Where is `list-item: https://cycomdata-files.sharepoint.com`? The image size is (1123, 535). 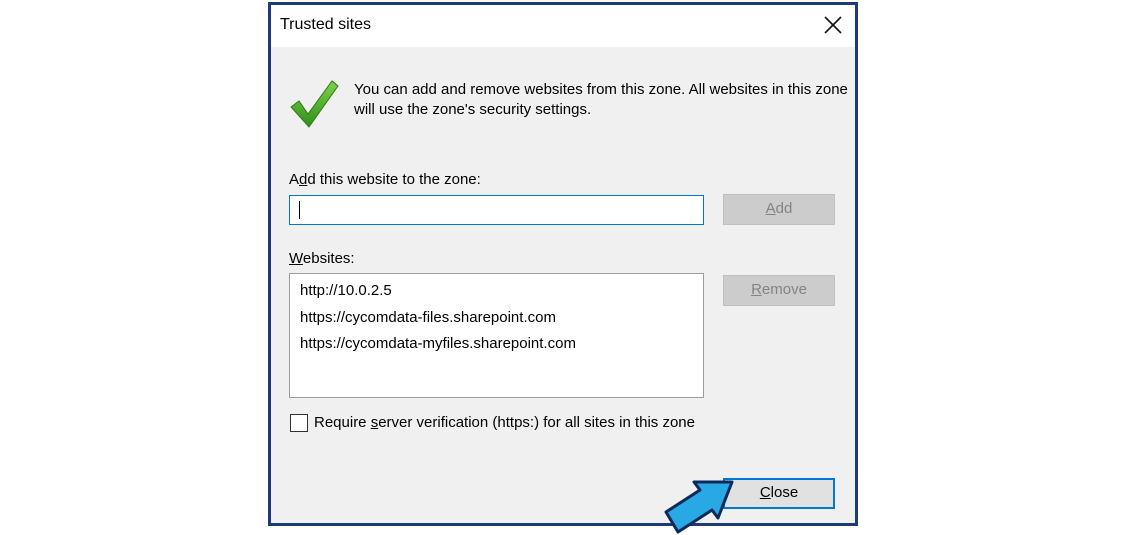
list-item: https://cycomdata-files.sharepoint.com is located at coordinates (496, 318).